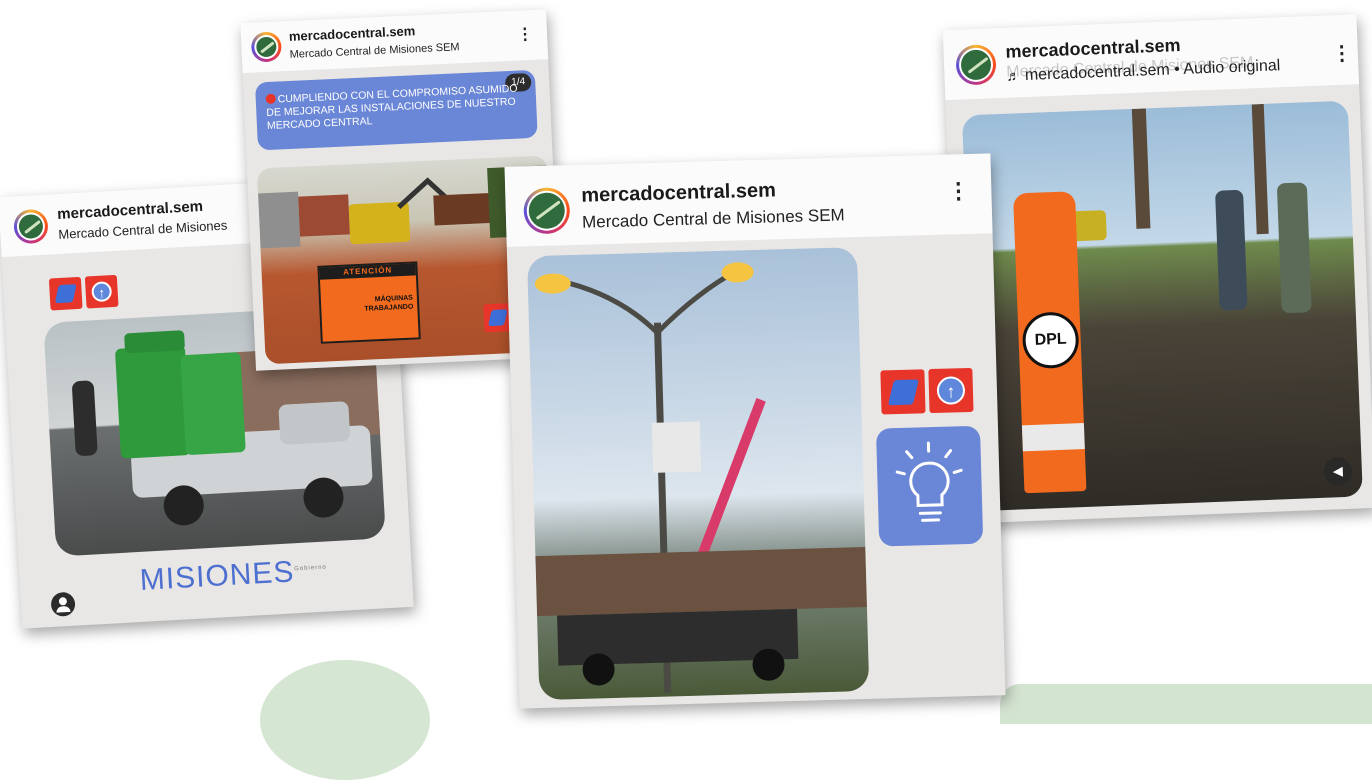  I want to click on lightbulb-icon, so click(929, 486).